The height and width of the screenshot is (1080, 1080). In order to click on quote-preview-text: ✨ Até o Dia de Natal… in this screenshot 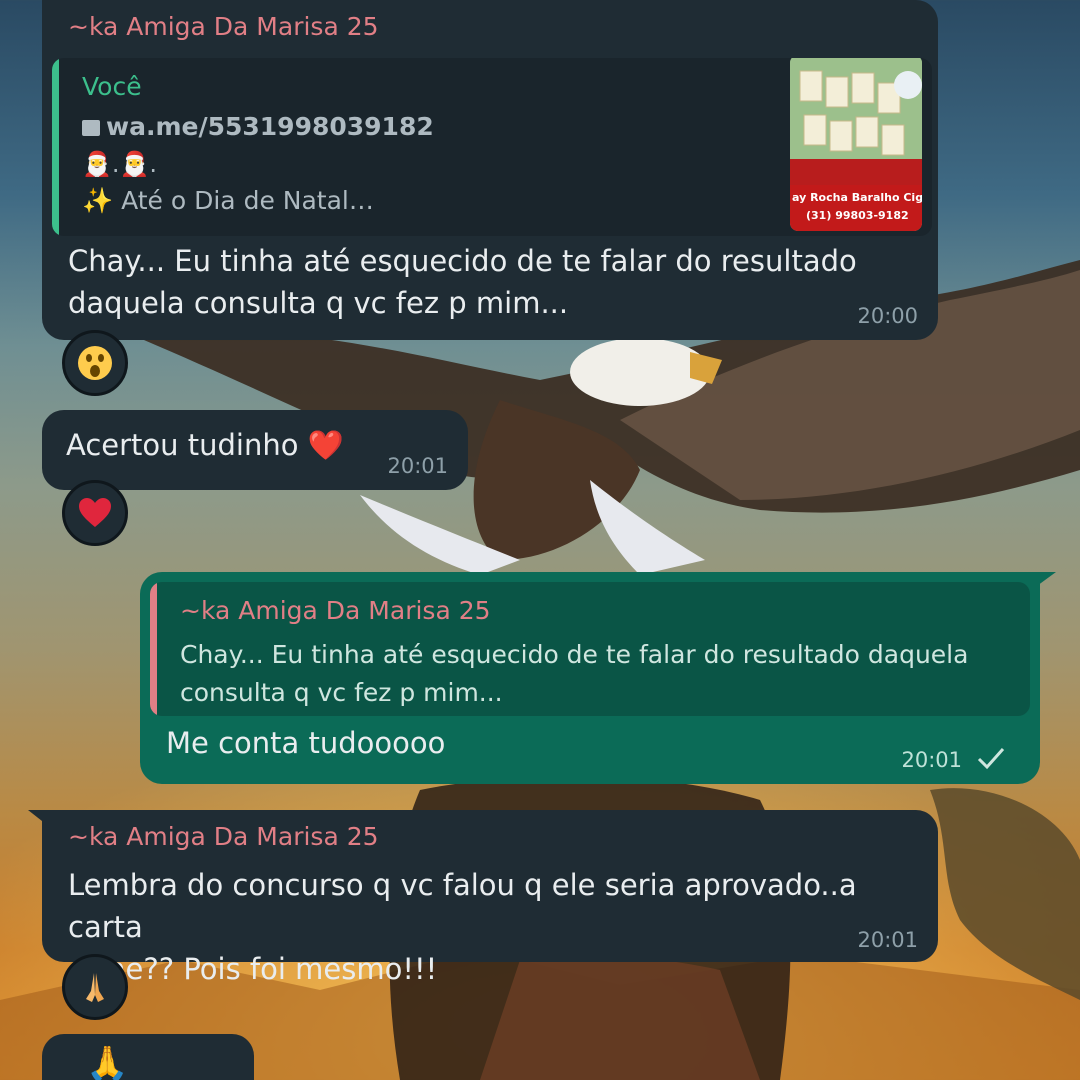, I will do `click(228, 200)`.